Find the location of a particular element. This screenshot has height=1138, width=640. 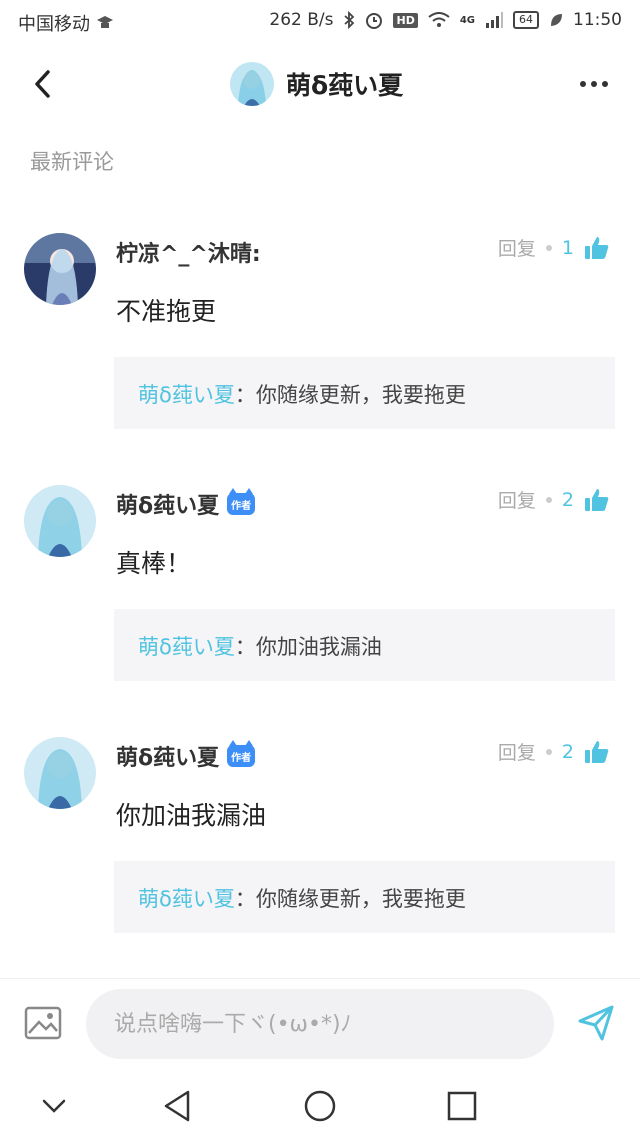

comment-content: 不准拖更 is located at coordinates (166, 311).